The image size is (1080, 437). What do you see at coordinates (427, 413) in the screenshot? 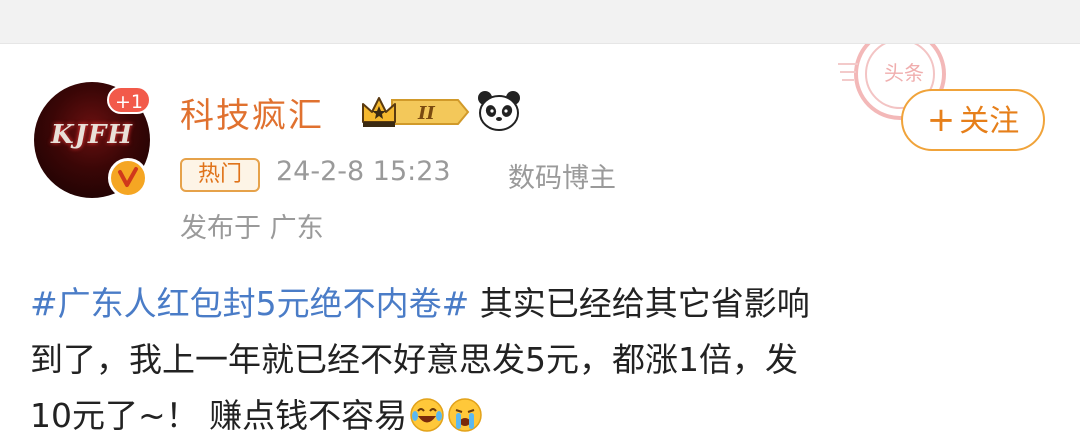
I see `laugh-cry-emoji-icon` at bounding box center [427, 413].